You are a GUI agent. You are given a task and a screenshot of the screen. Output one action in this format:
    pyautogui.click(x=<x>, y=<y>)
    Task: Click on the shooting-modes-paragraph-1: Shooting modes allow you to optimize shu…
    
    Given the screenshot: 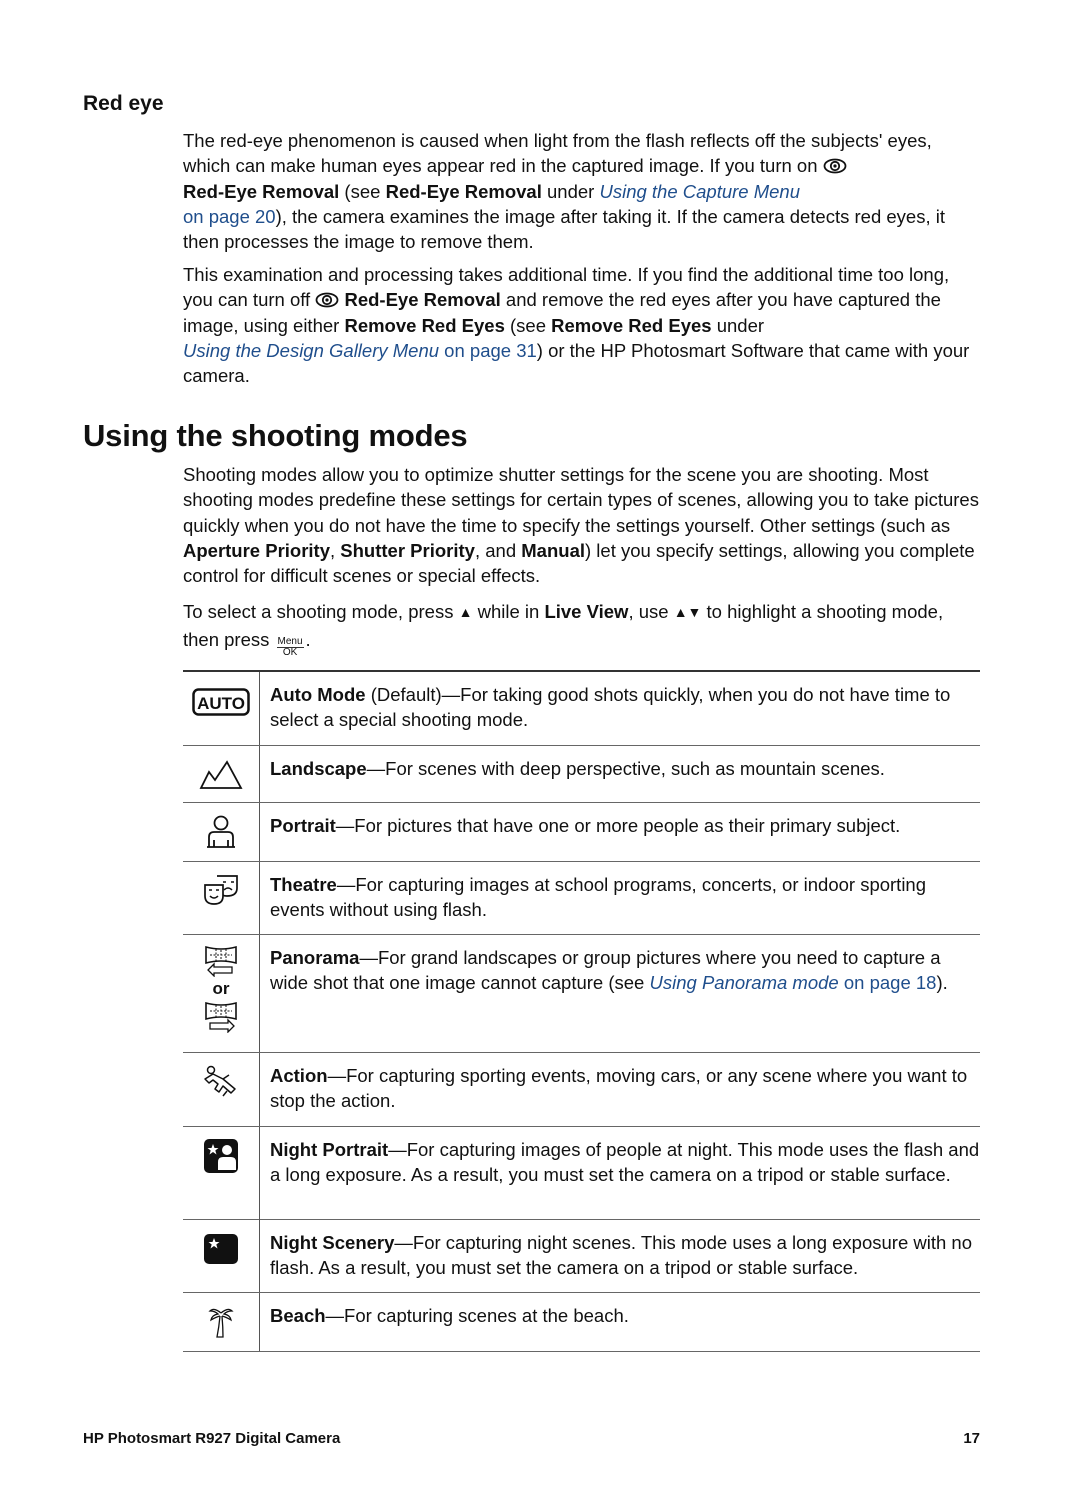 What is the action you would take?
    pyautogui.click(x=583, y=525)
    